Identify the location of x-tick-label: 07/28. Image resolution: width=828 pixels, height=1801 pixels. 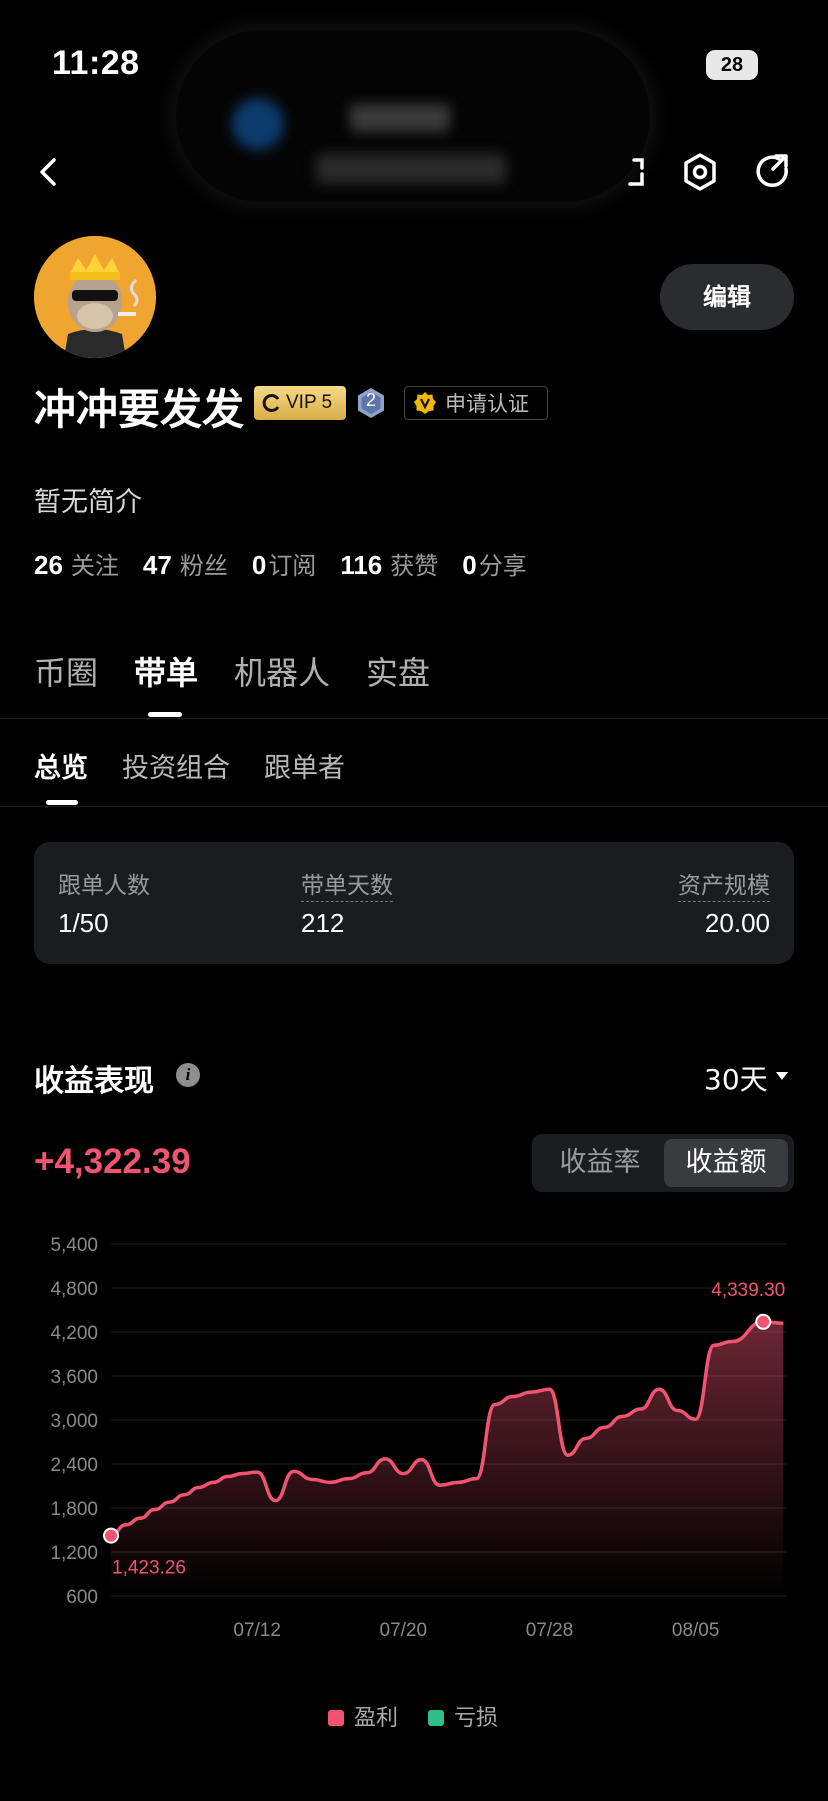
(550, 1630).